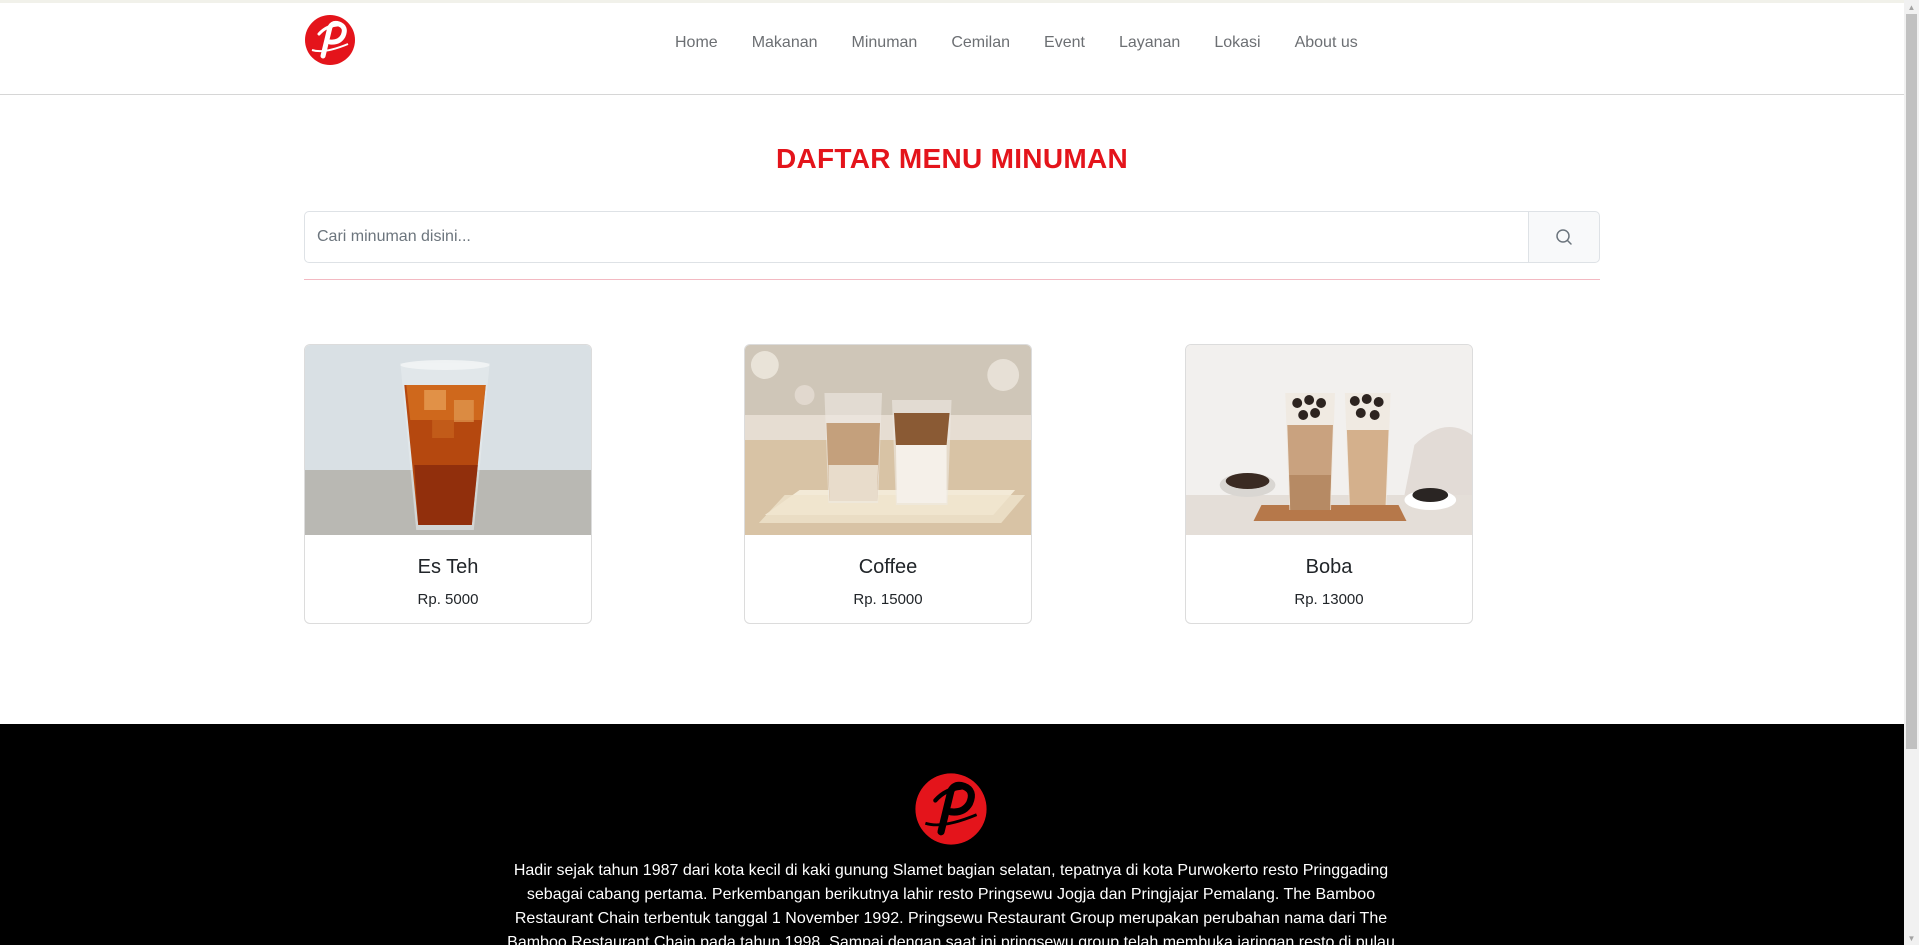  I want to click on nav-layanan: Layanan, so click(1149, 43).